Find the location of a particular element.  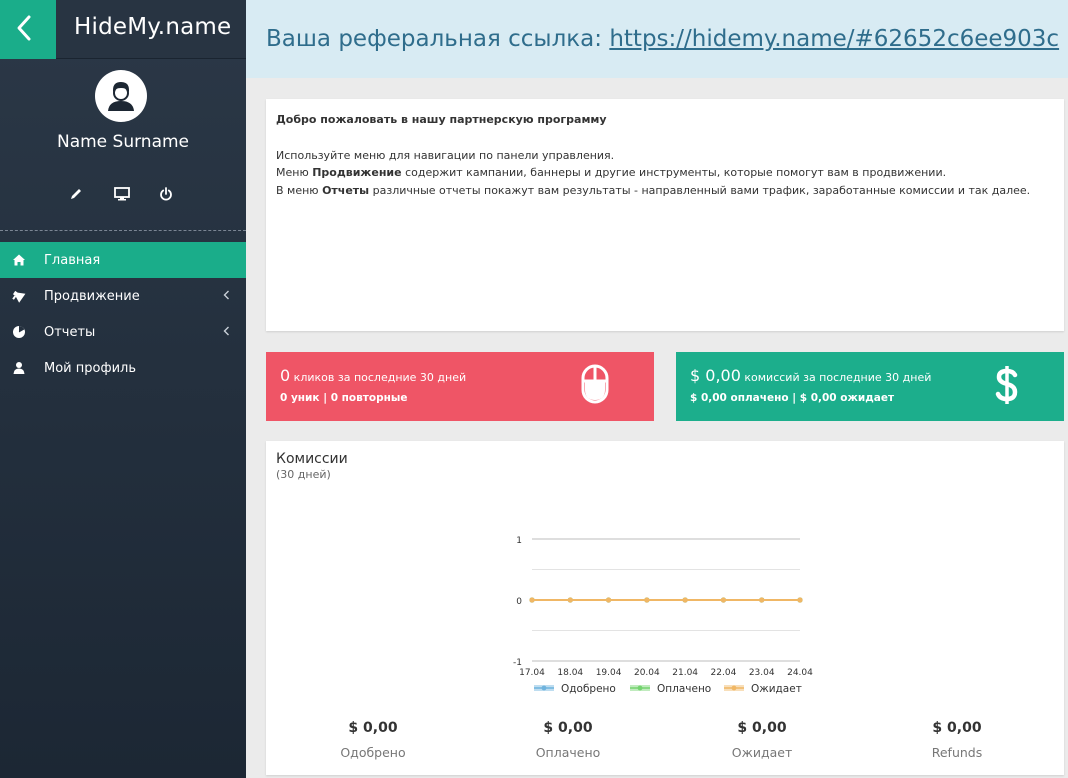

commissions-headline: $ 0,00 комиссий за последние 30 дней is located at coordinates (810, 375).